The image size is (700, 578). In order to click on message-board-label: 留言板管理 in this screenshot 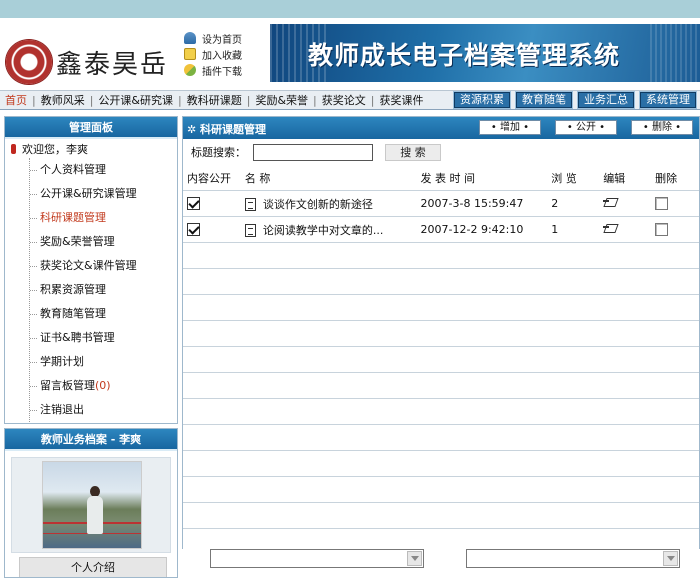, I will do `click(67, 385)`.